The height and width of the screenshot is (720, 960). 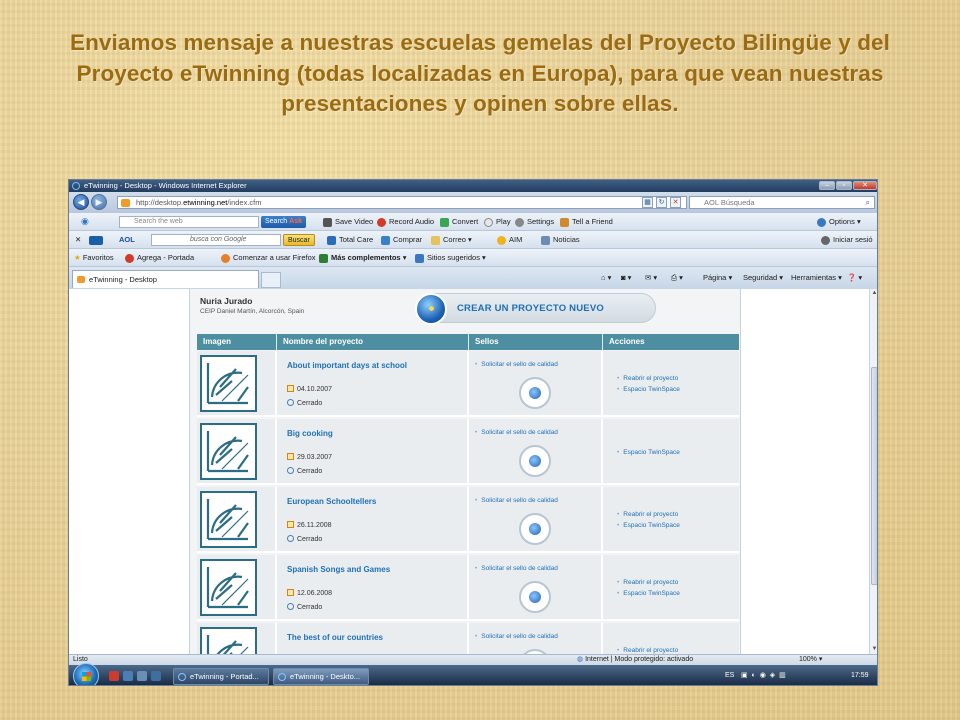 I want to click on vertical-scrollbar: ▲ ▼, so click(x=873, y=471).